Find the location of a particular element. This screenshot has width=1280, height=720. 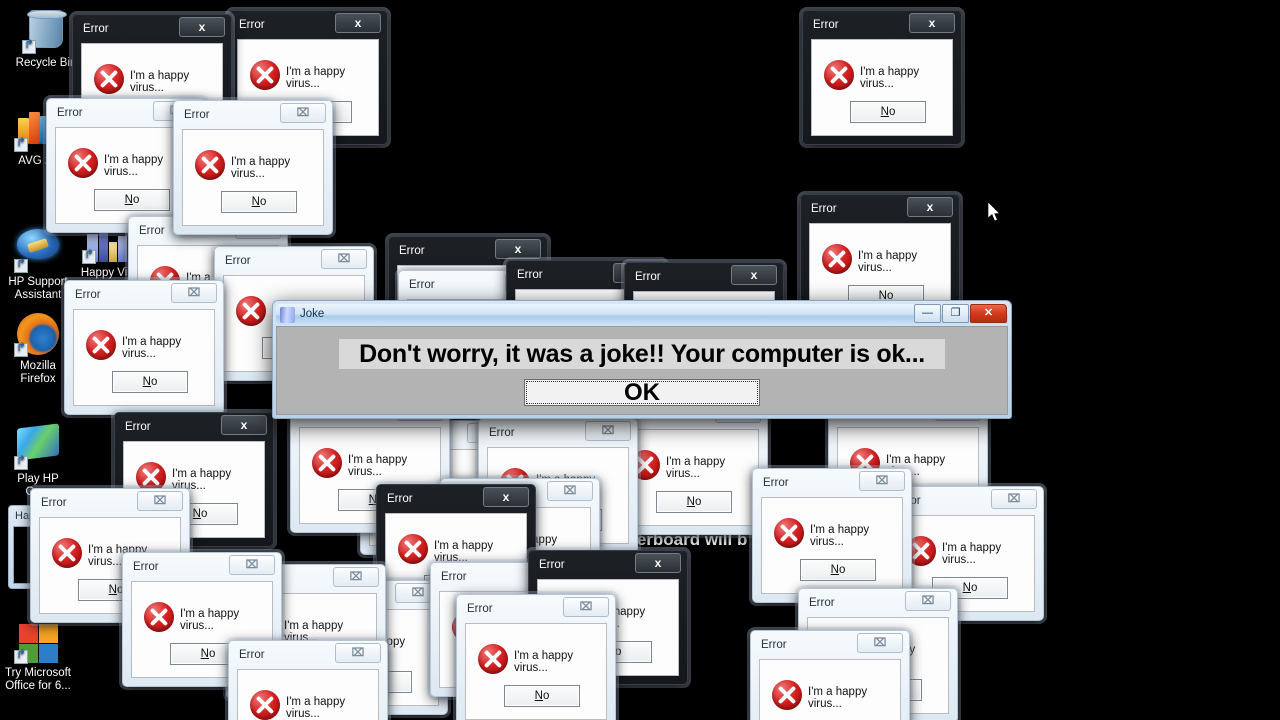

joke-window-title: Joke is located at coordinates (312, 314).